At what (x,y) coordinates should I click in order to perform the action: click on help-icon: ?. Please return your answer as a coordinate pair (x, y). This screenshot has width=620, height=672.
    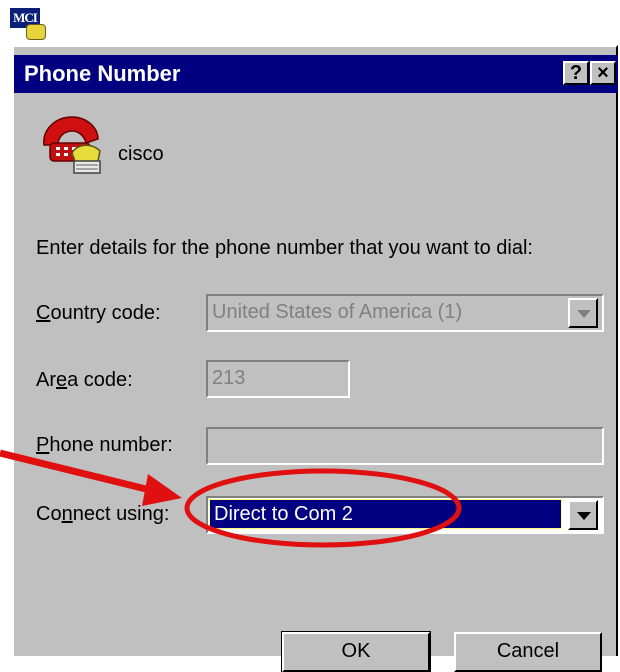
    Looking at the image, I should click on (576, 73).